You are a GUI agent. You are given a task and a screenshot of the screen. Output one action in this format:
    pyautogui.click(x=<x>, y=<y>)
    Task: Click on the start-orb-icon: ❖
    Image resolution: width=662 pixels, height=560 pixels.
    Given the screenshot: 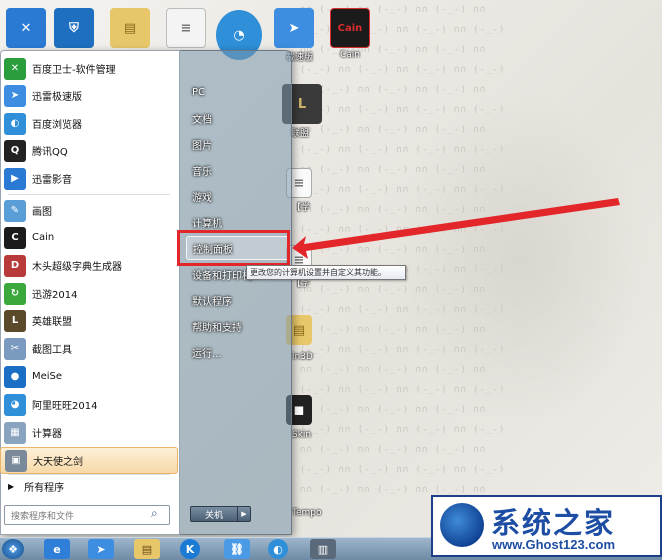 What is the action you would take?
    pyautogui.click(x=13, y=549)
    